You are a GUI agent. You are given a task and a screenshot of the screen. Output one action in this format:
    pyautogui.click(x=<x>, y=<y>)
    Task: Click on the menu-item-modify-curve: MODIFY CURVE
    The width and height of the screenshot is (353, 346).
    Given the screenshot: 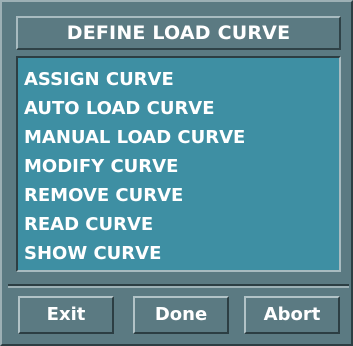 What is the action you would take?
    pyautogui.click(x=181, y=166)
    